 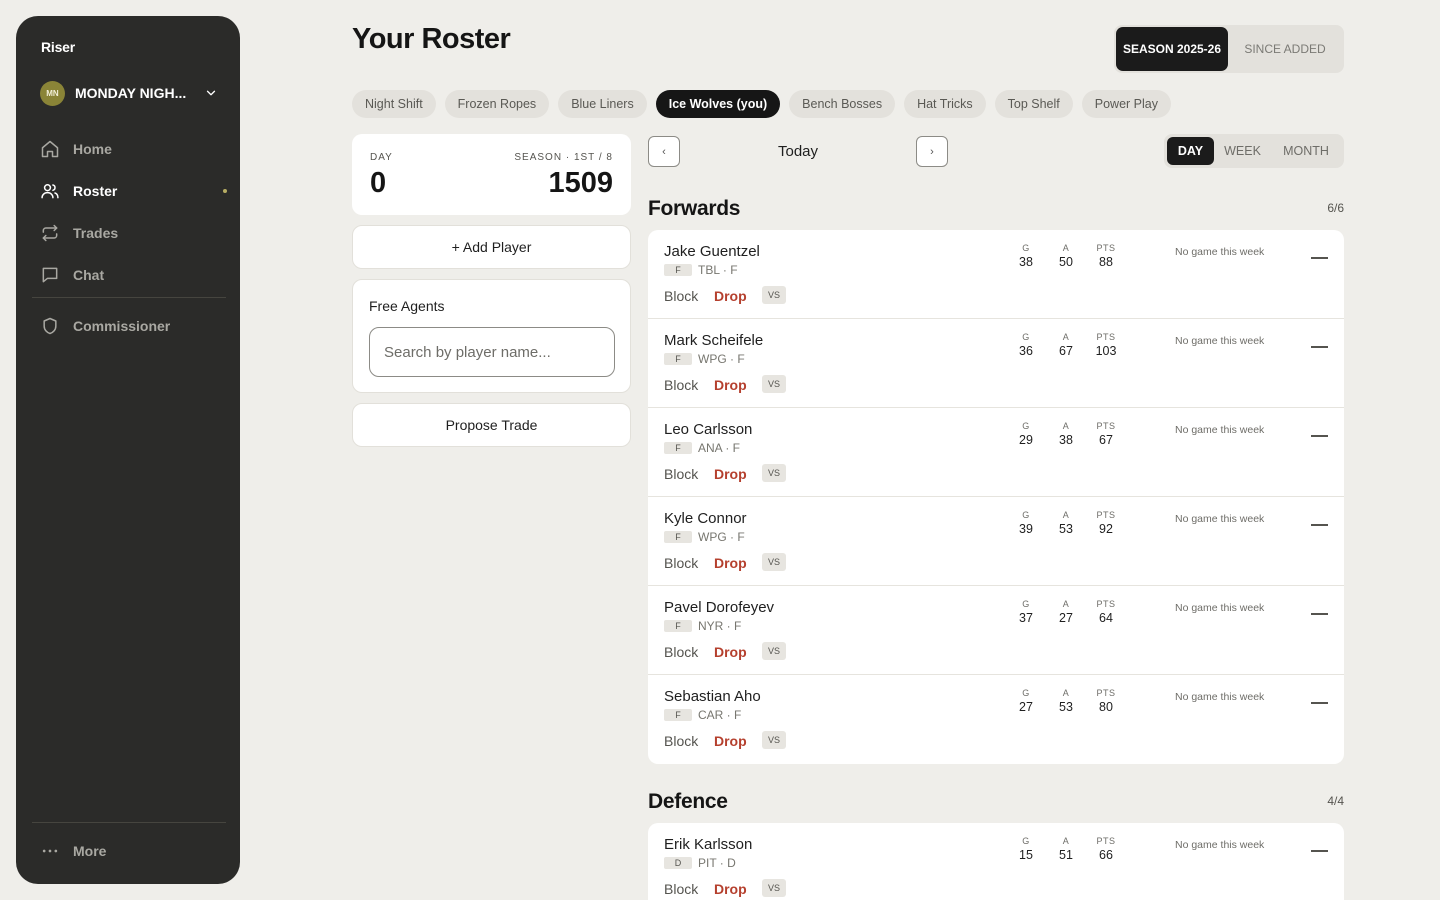 What do you see at coordinates (491, 247) in the screenshot?
I see `add-player-button: + Add Player` at bounding box center [491, 247].